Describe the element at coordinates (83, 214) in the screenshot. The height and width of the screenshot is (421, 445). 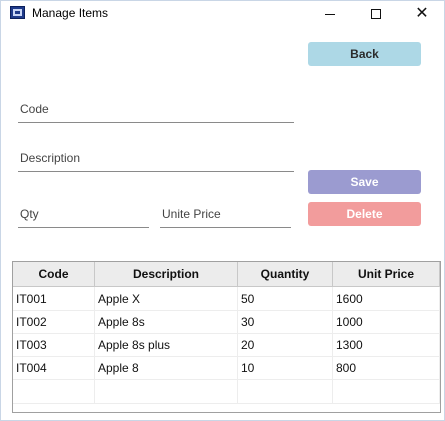
I see `qty-field: Qty` at that location.